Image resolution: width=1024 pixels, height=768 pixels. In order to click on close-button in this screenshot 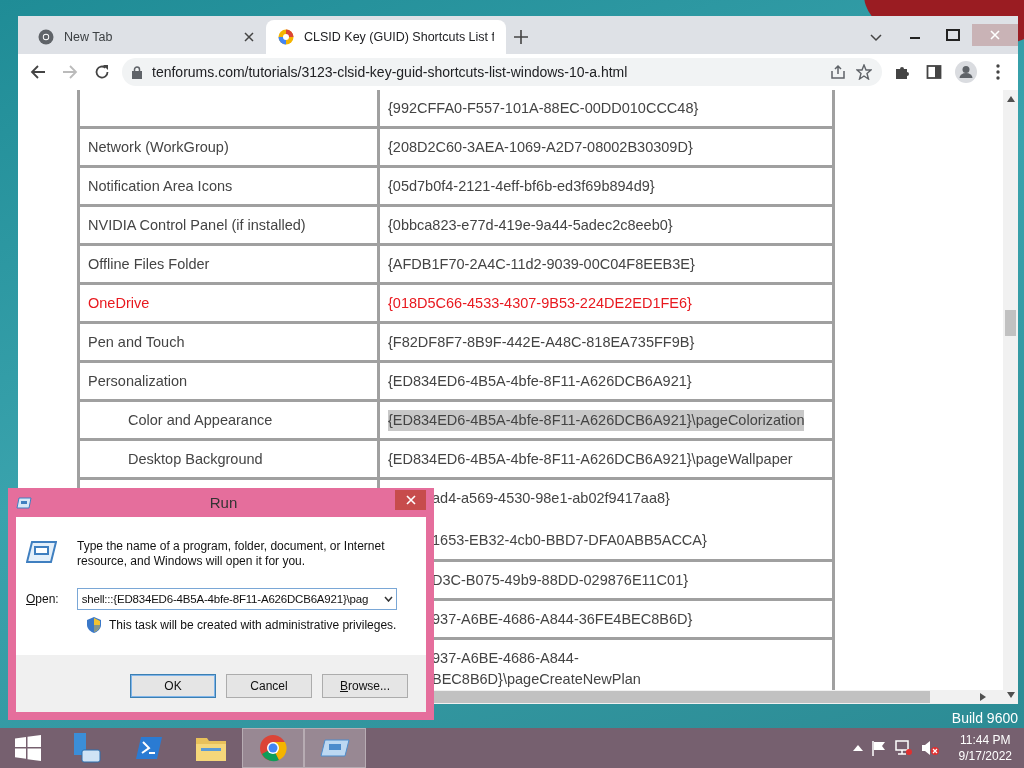, I will do `click(410, 500)`.